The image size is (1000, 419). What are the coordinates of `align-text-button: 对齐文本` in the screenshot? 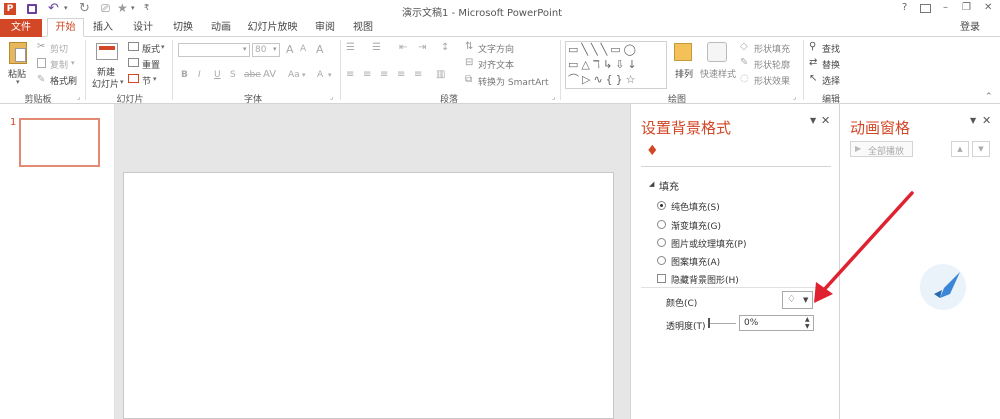 It's located at (496, 64).